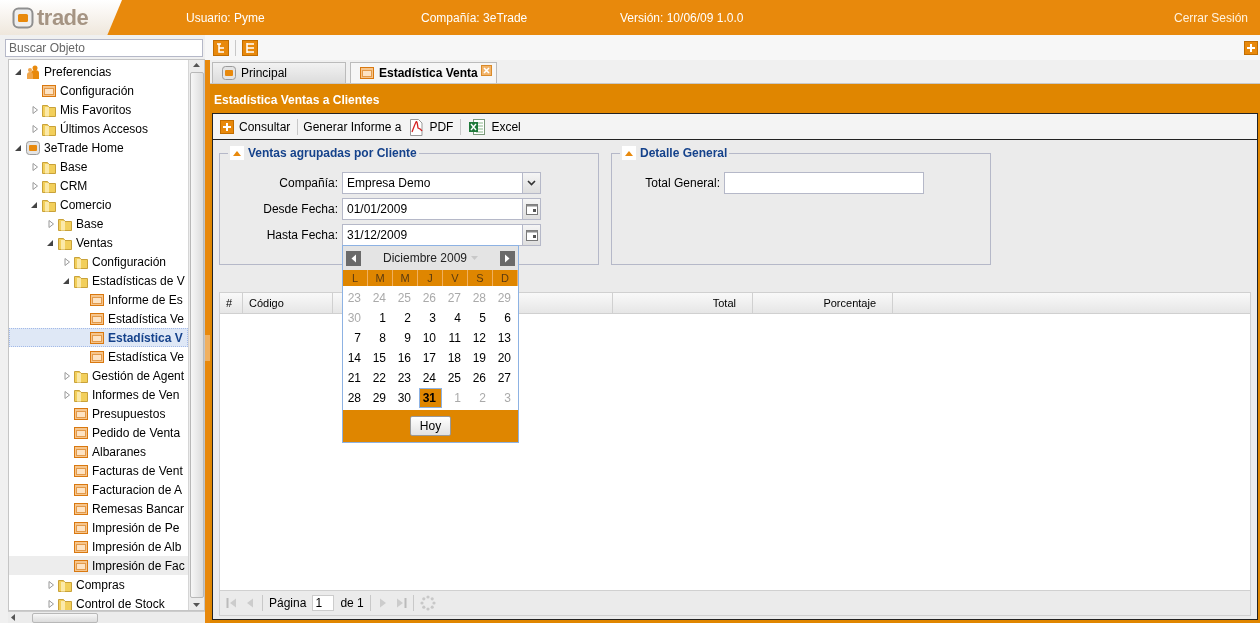  Describe the element at coordinates (98, 375) in the screenshot. I see `tree-item: Gestión de Agent` at that location.